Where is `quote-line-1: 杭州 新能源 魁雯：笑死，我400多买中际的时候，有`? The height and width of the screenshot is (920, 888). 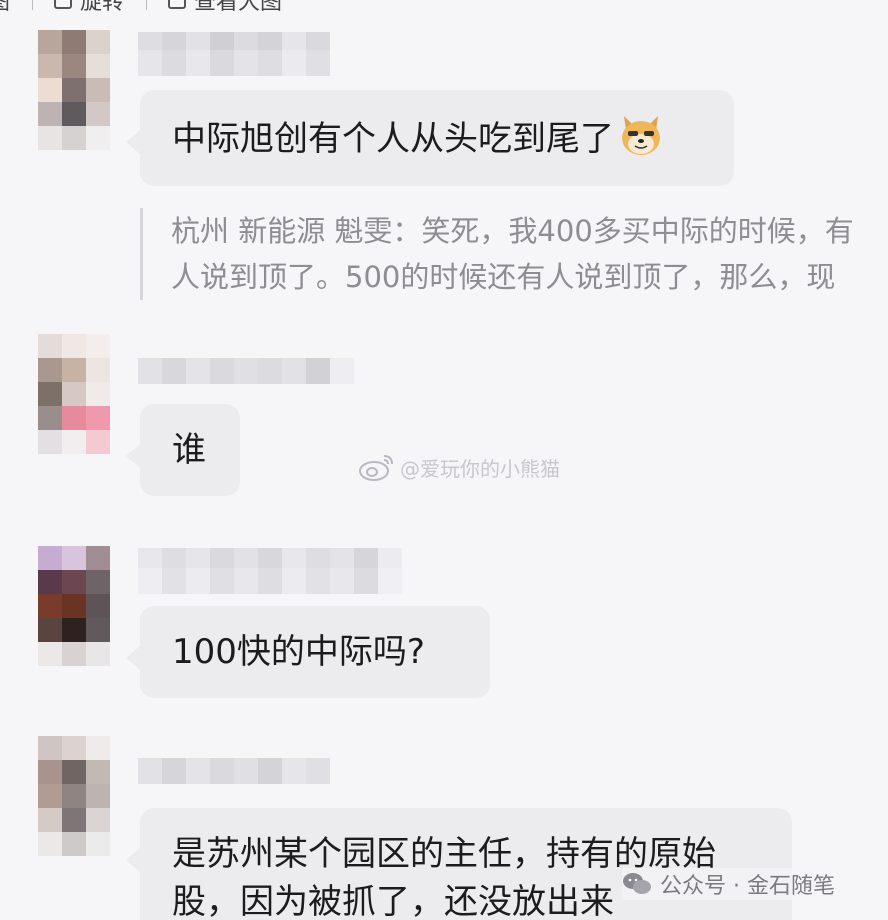
quote-line-1: 杭州 新能源 魁雯：笑死，我400多买中际的时候，有 is located at coordinates (512, 231).